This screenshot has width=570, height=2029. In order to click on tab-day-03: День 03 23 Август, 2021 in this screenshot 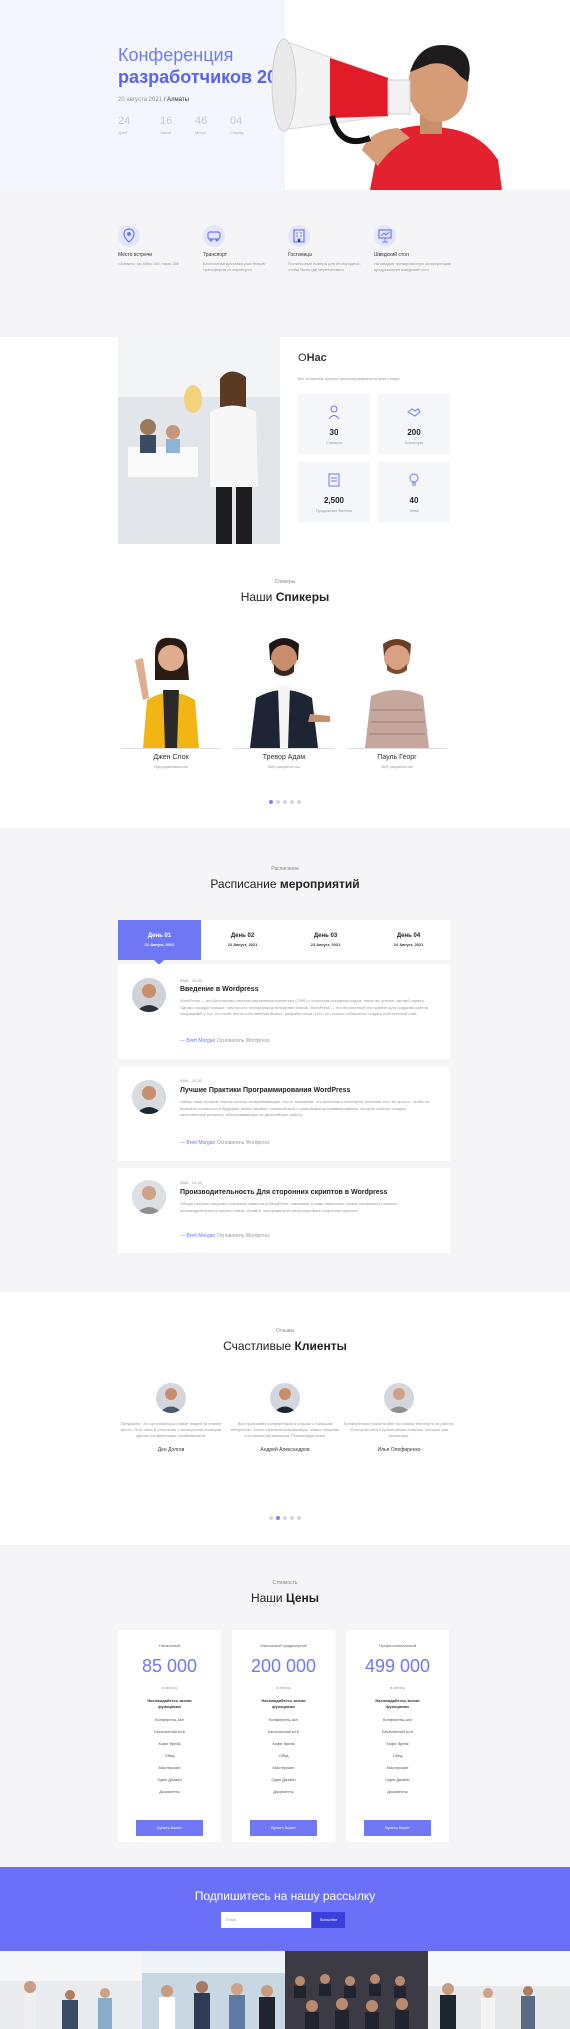, I will do `click(325, 940)`.